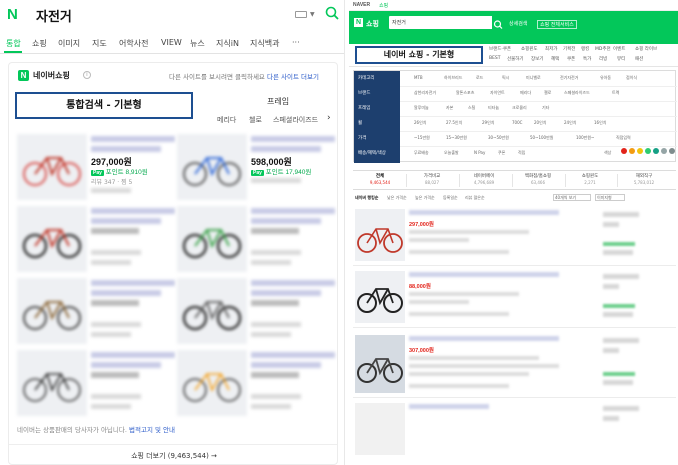 This screenshot has height=465, width=678. I want to click on filter-option: 27.5인치, so click(454, 123).